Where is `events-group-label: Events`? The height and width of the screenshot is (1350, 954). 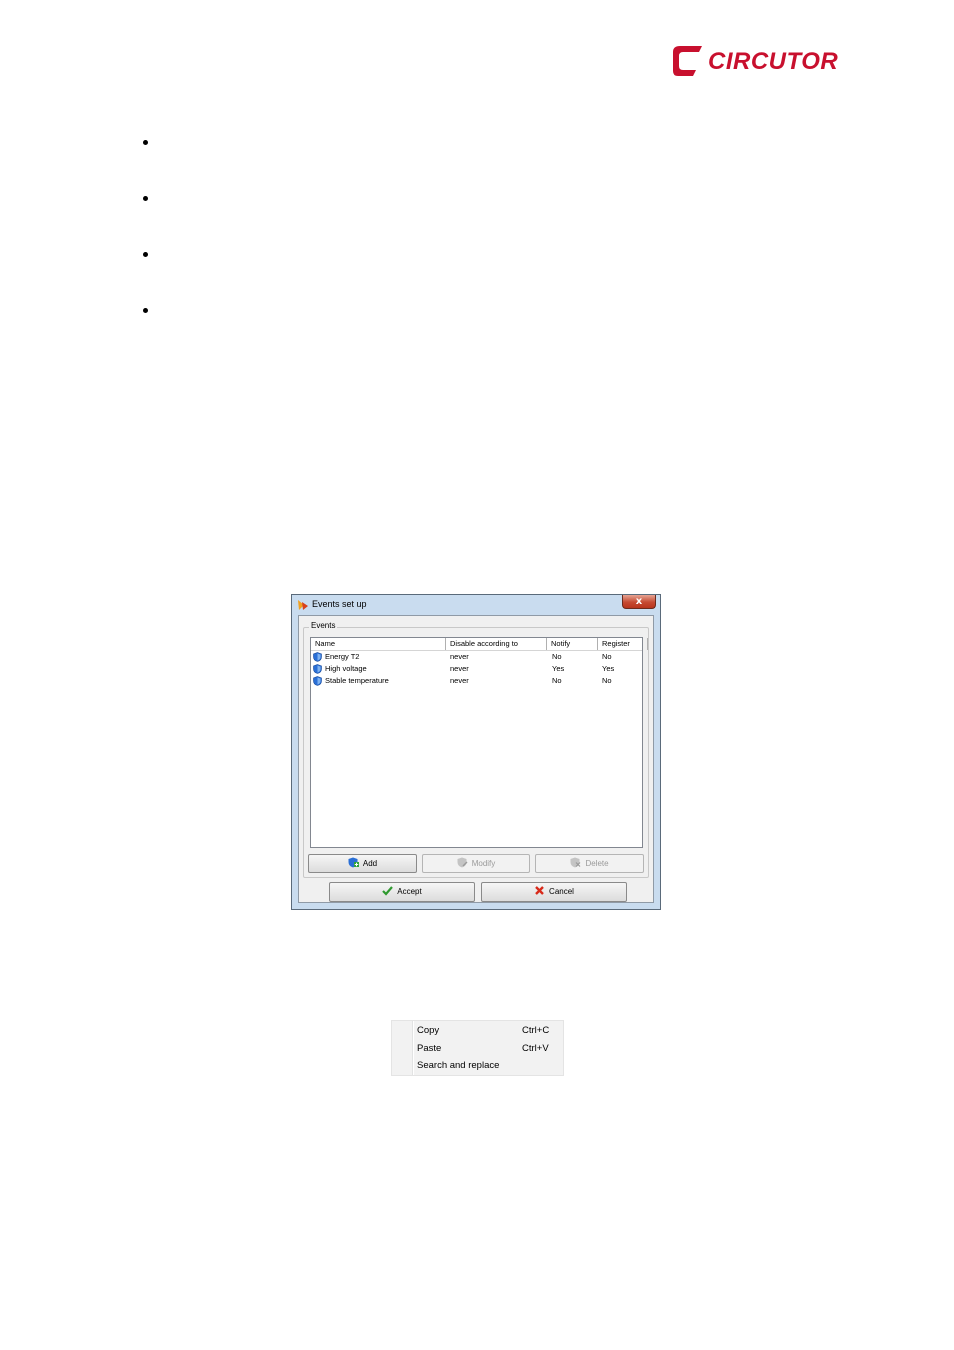
events-group-label: Events is located at coordinates (323, 625).